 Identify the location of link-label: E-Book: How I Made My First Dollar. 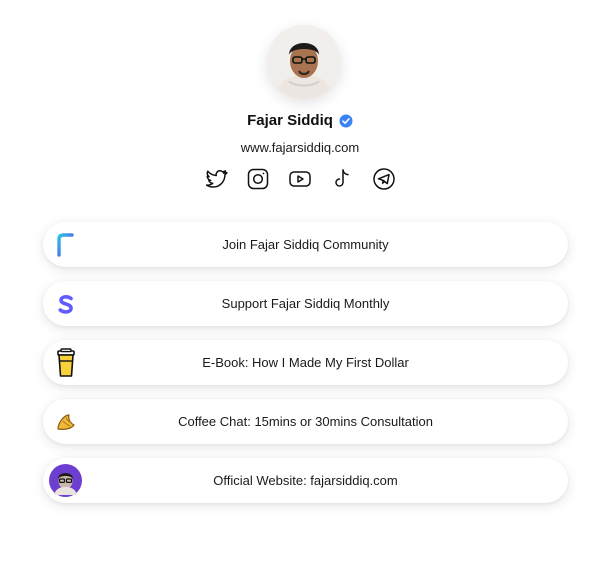
(305, 362).